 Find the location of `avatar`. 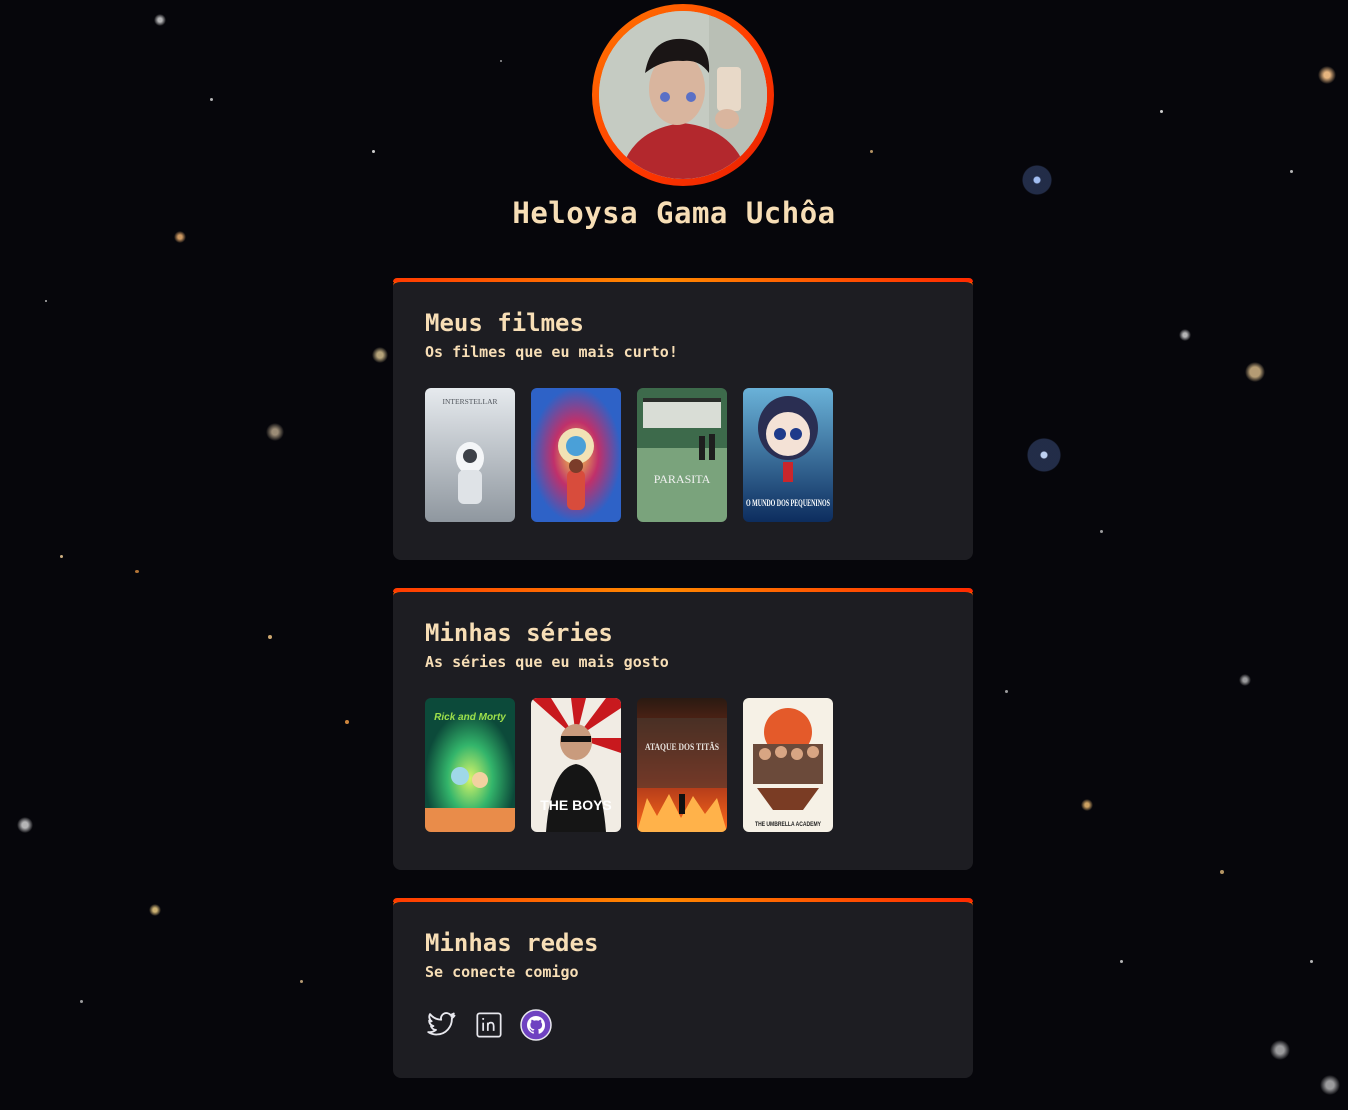

avatar is located at coordinates (683, 95).